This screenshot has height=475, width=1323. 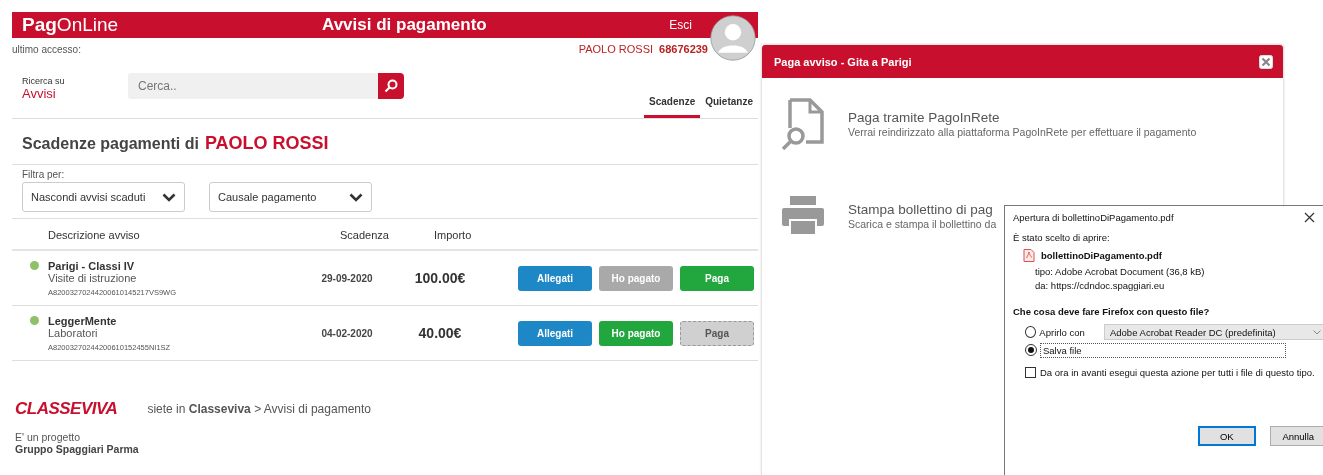 What do you see at coordinates (1296, 436) in the screenshot?
I see `dialog-button: Annulla` at bounding box center [1296, 436].